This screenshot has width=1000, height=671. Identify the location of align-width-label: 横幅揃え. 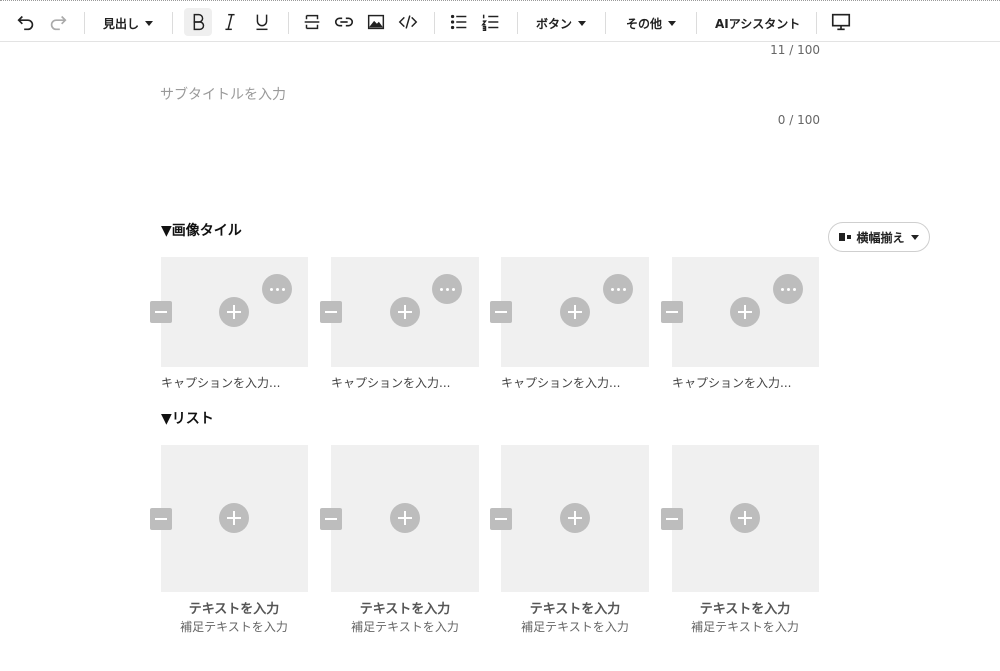
(880, 237).